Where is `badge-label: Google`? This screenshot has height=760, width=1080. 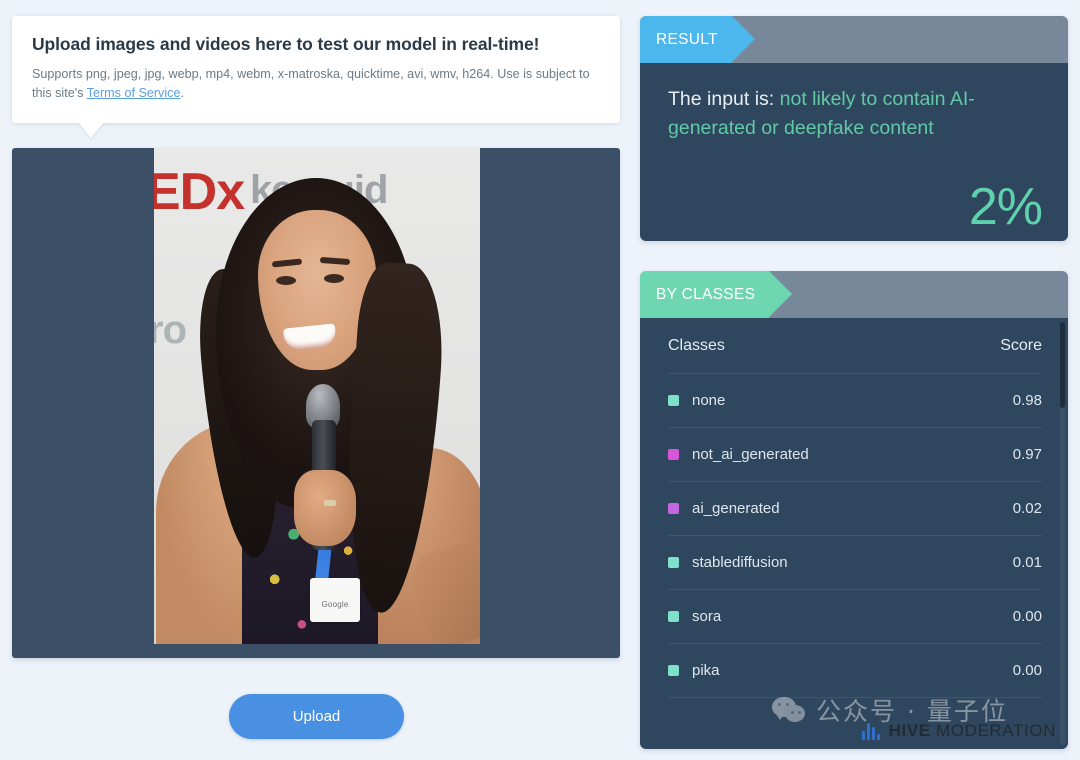 badge-label: Google is located at coordinates (335, 604).